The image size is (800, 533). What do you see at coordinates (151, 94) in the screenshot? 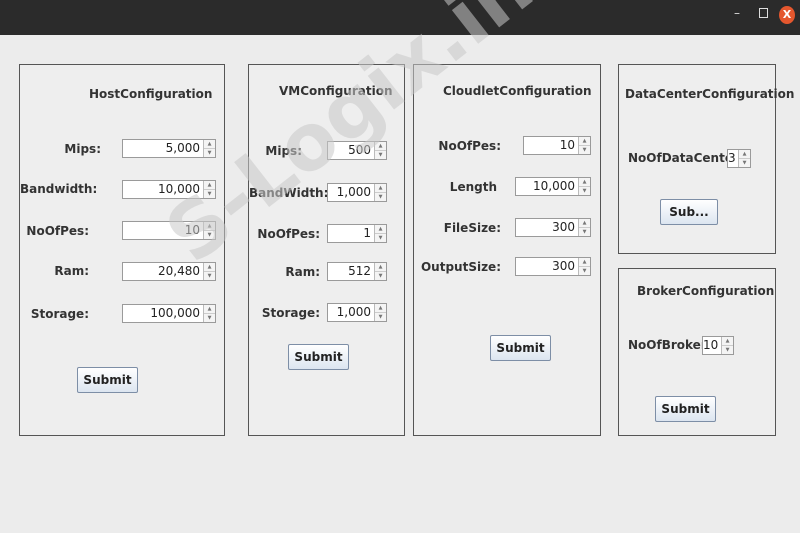
I see `panel-title: HostConfiguration` at bounding box center [151, 94].